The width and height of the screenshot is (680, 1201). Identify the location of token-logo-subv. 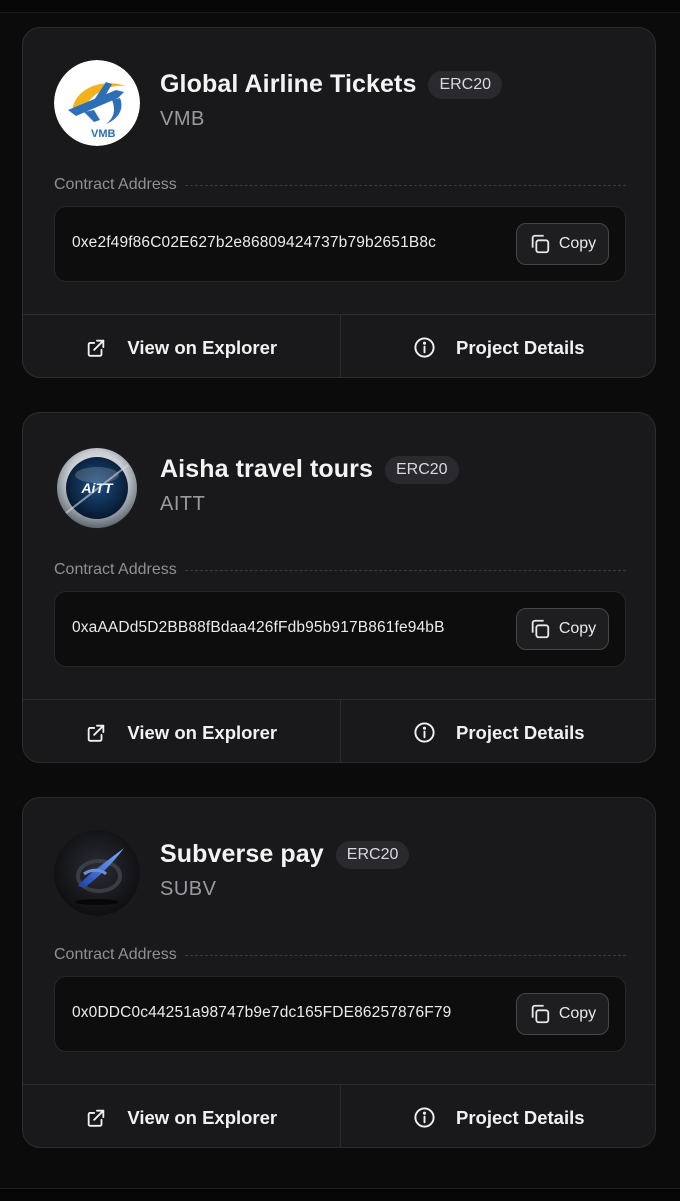
(97, 873).